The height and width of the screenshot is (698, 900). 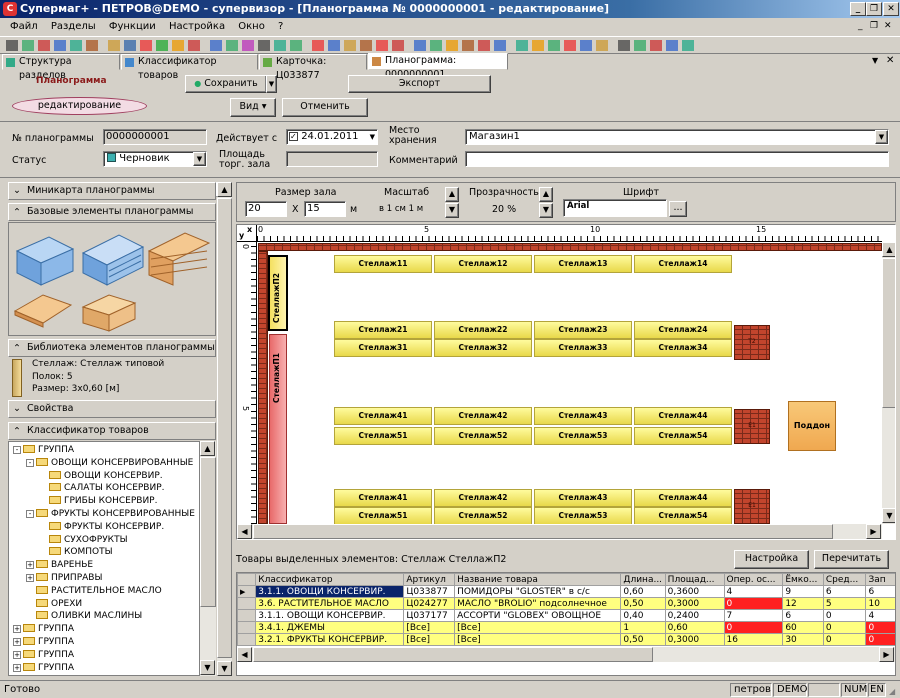 What do you see at coordinates (522, 45) in the screenshot?
I see `stack-icon` at bounding box center [522, 45].